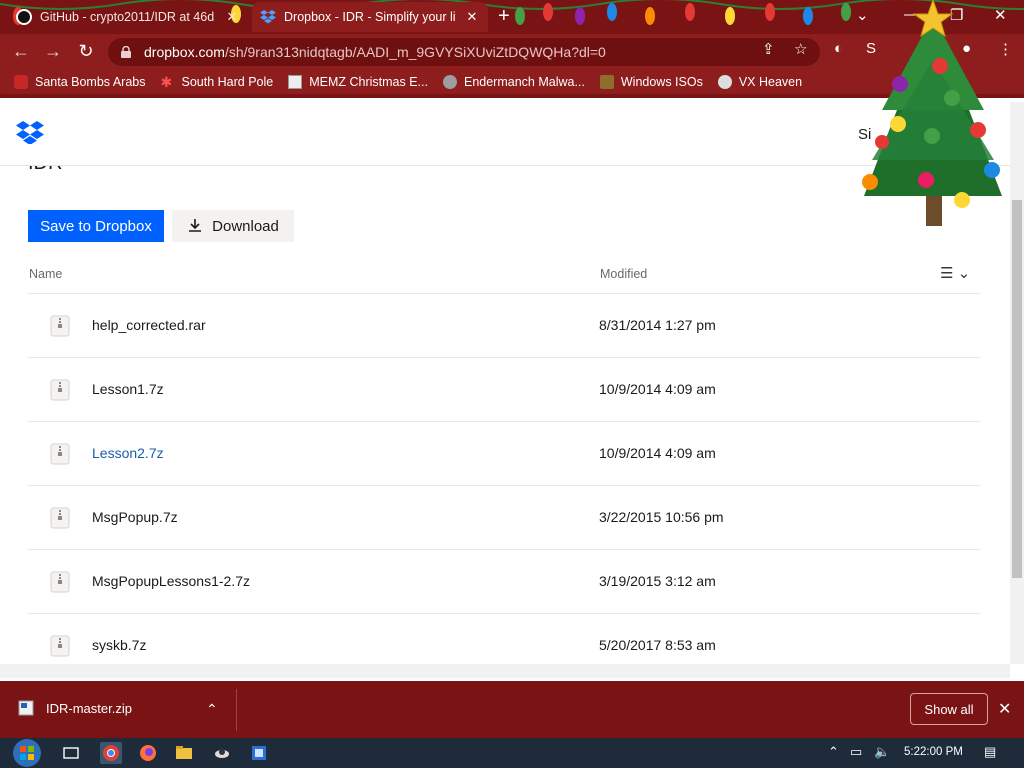  Describe the element at coordinates (236, 710) in the screenshot. I see `divider` at that location.